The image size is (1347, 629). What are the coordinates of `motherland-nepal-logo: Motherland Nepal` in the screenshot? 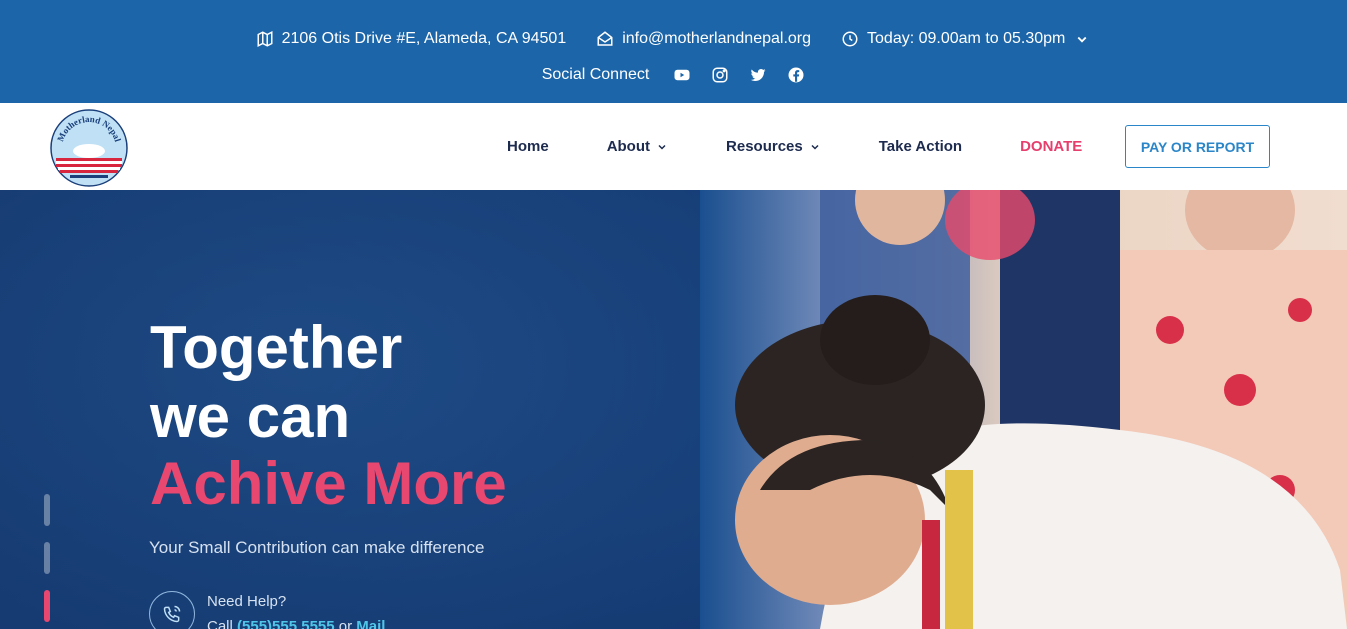 It's located at (89, 148).